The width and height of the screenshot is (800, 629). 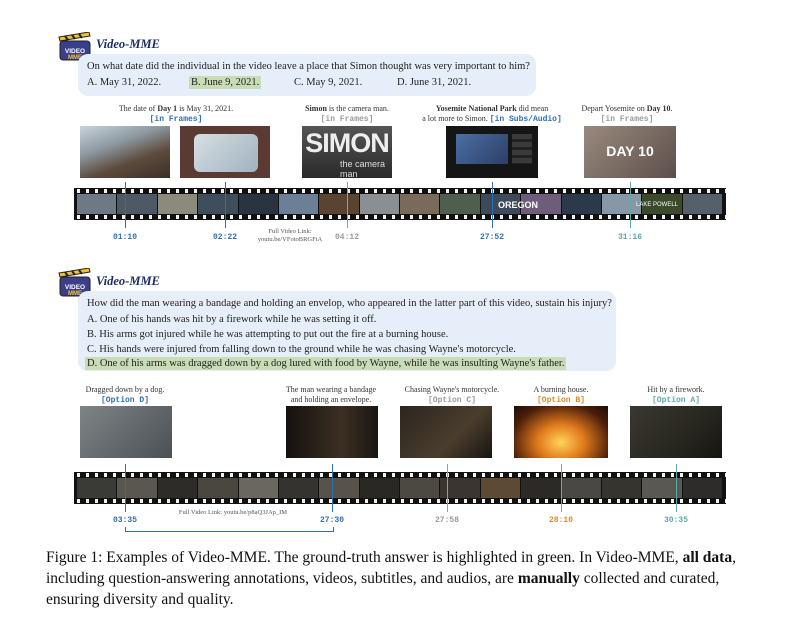 What do you see at coordinates (125, 395) in the screenshot?
I see `clue-caption: Dragged down by a dog. [Option D]` at bounding box center [125, 395].